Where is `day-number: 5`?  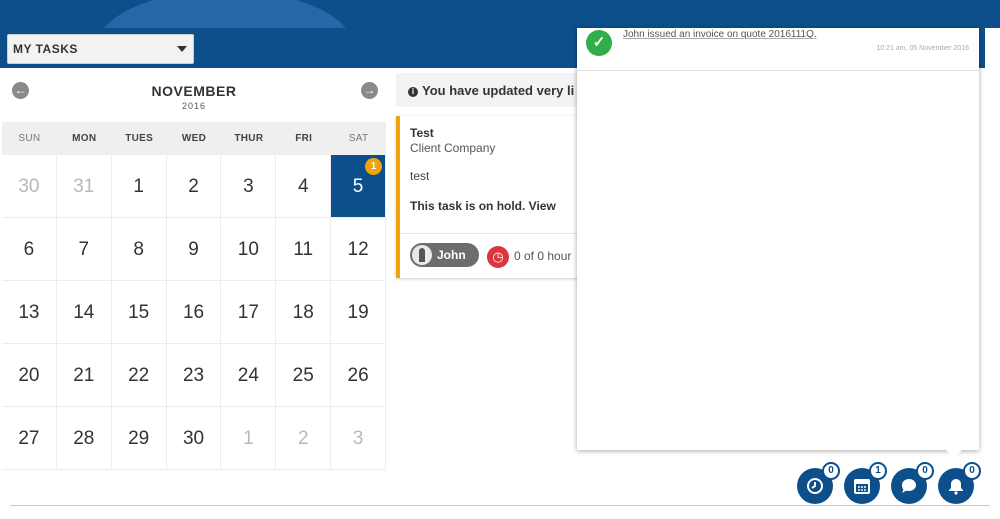
day-number: 5 is located at coordinates (358, 186).